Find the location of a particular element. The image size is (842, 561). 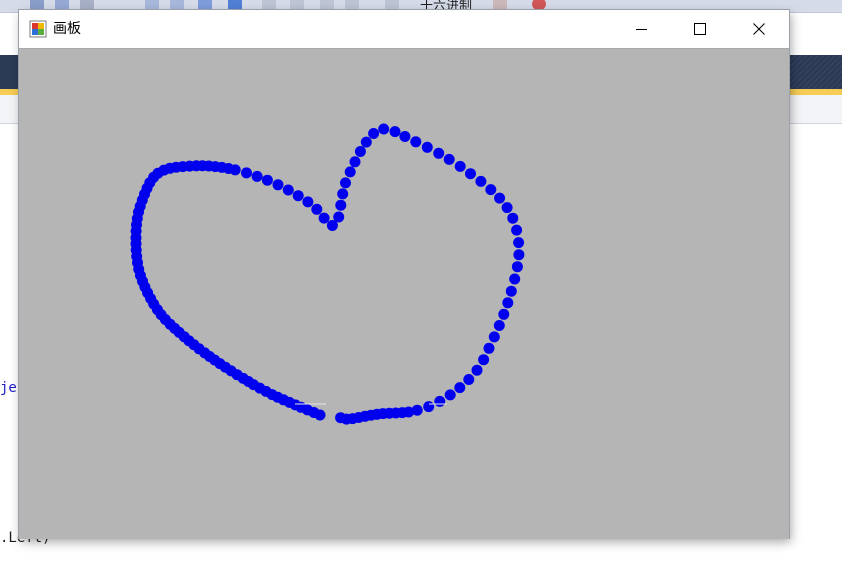

maximize-icon is located at coordinates (700, 29).